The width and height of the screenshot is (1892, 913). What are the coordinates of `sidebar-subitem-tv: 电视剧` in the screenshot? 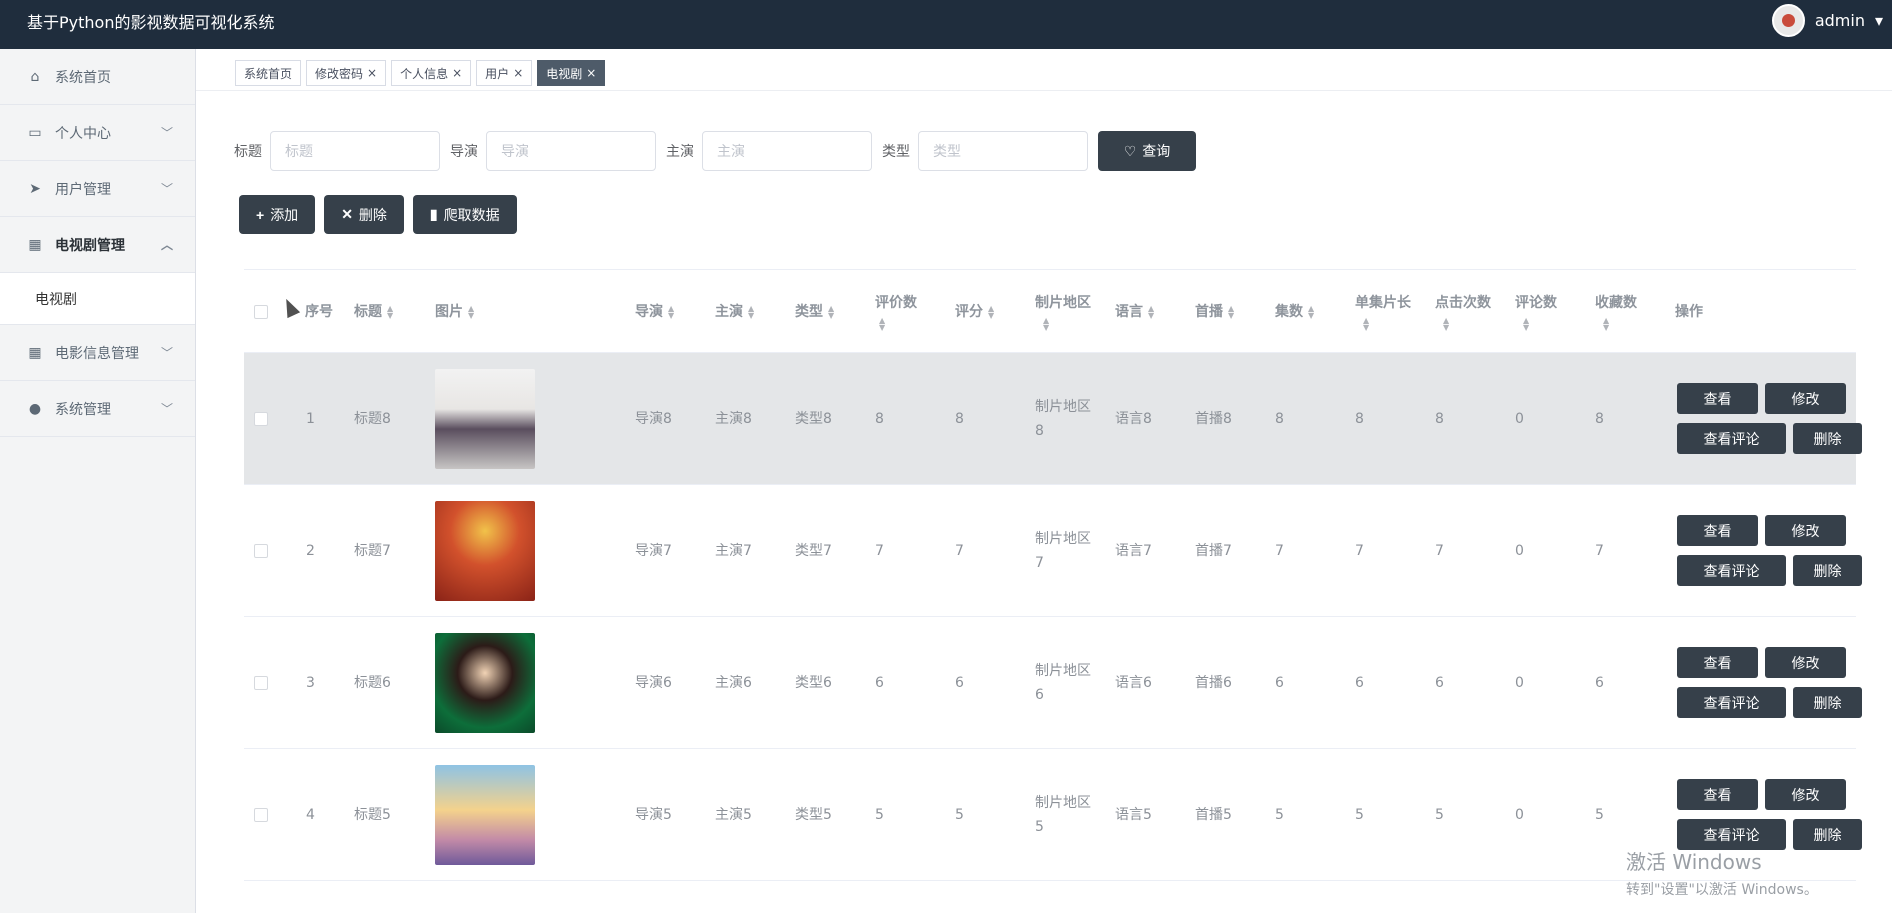 It's located at (97, 299).